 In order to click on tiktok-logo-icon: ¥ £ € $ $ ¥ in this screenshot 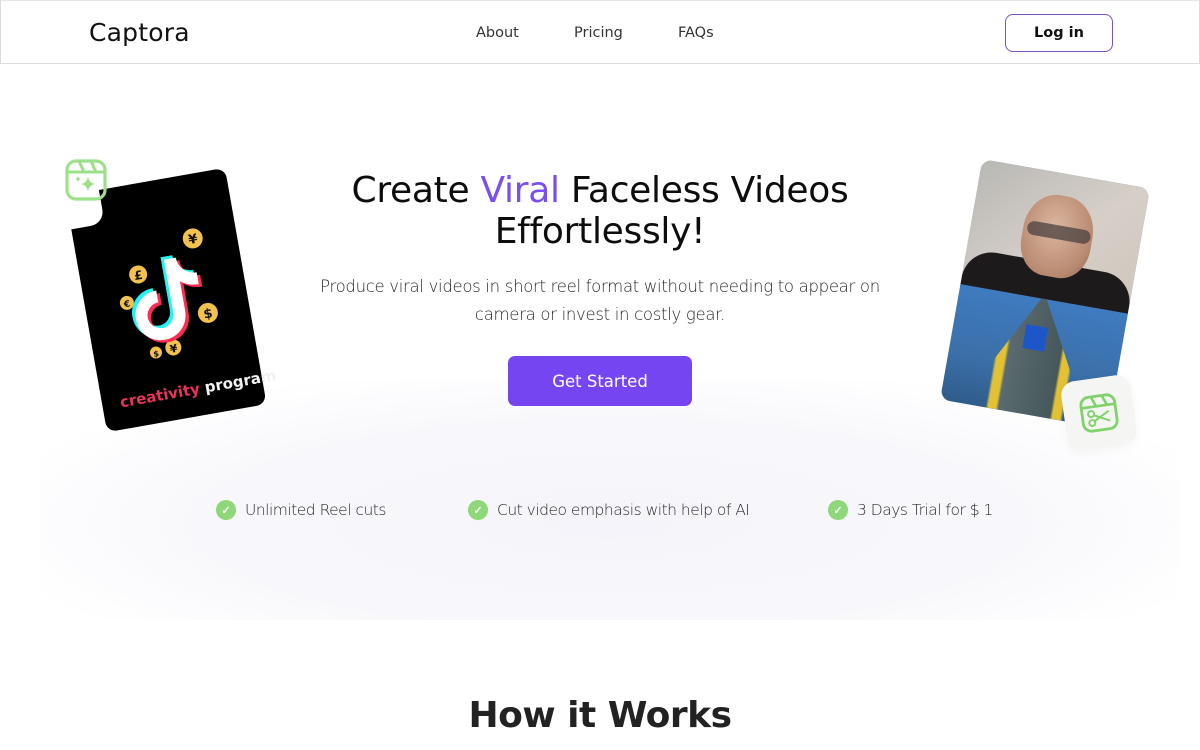, I will do `click(168, 293)`.